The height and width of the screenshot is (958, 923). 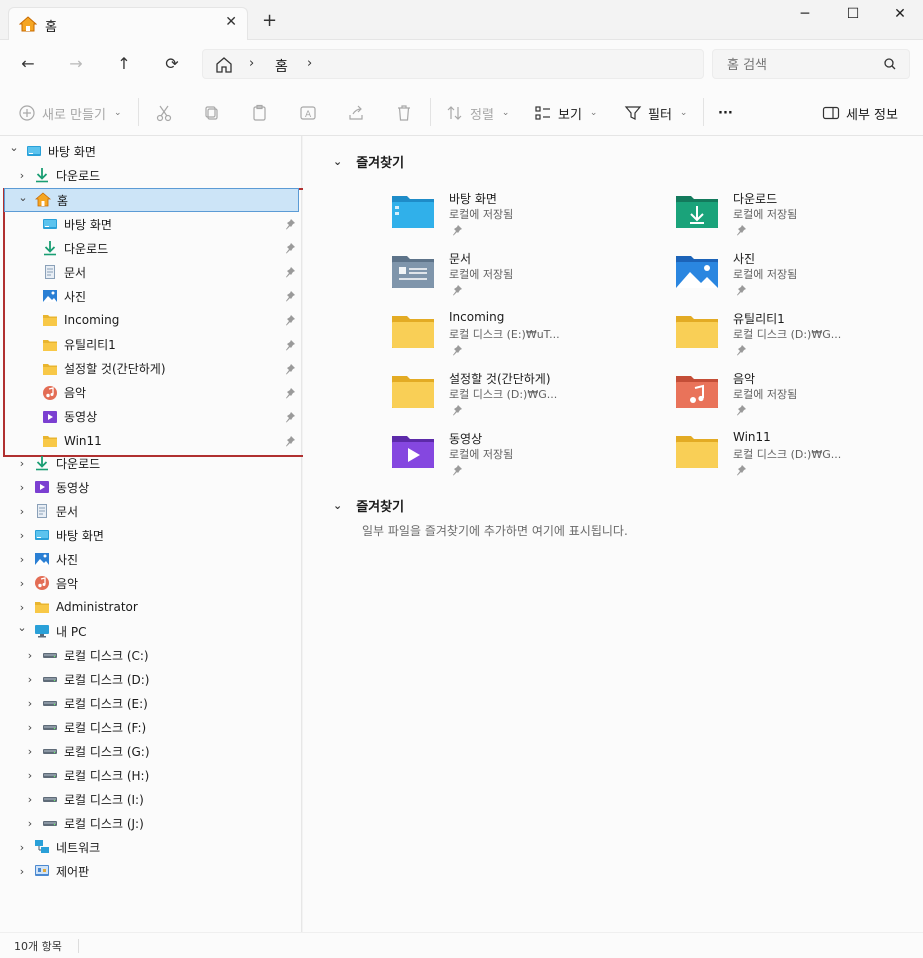 I want to click on search-box, so click(x=811, y=64).